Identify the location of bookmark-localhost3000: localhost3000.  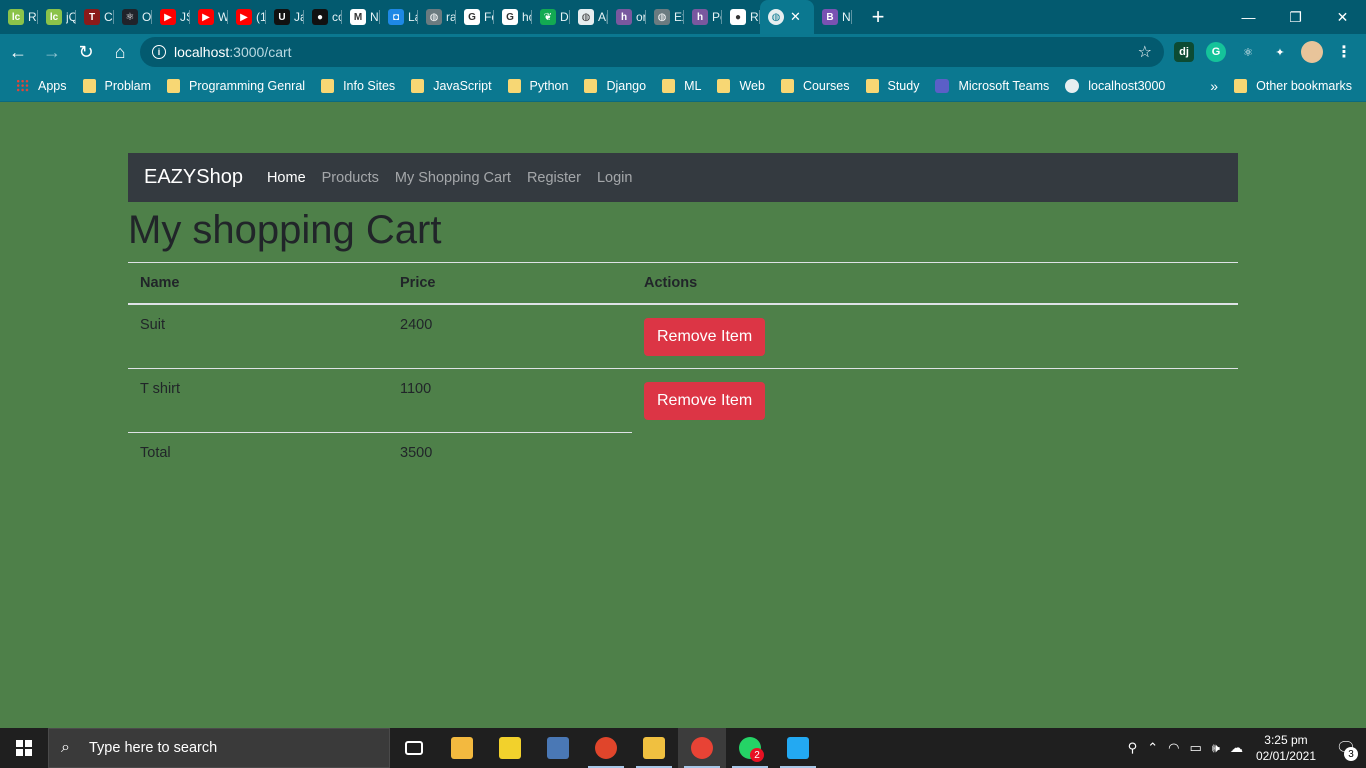
(1115, 85).